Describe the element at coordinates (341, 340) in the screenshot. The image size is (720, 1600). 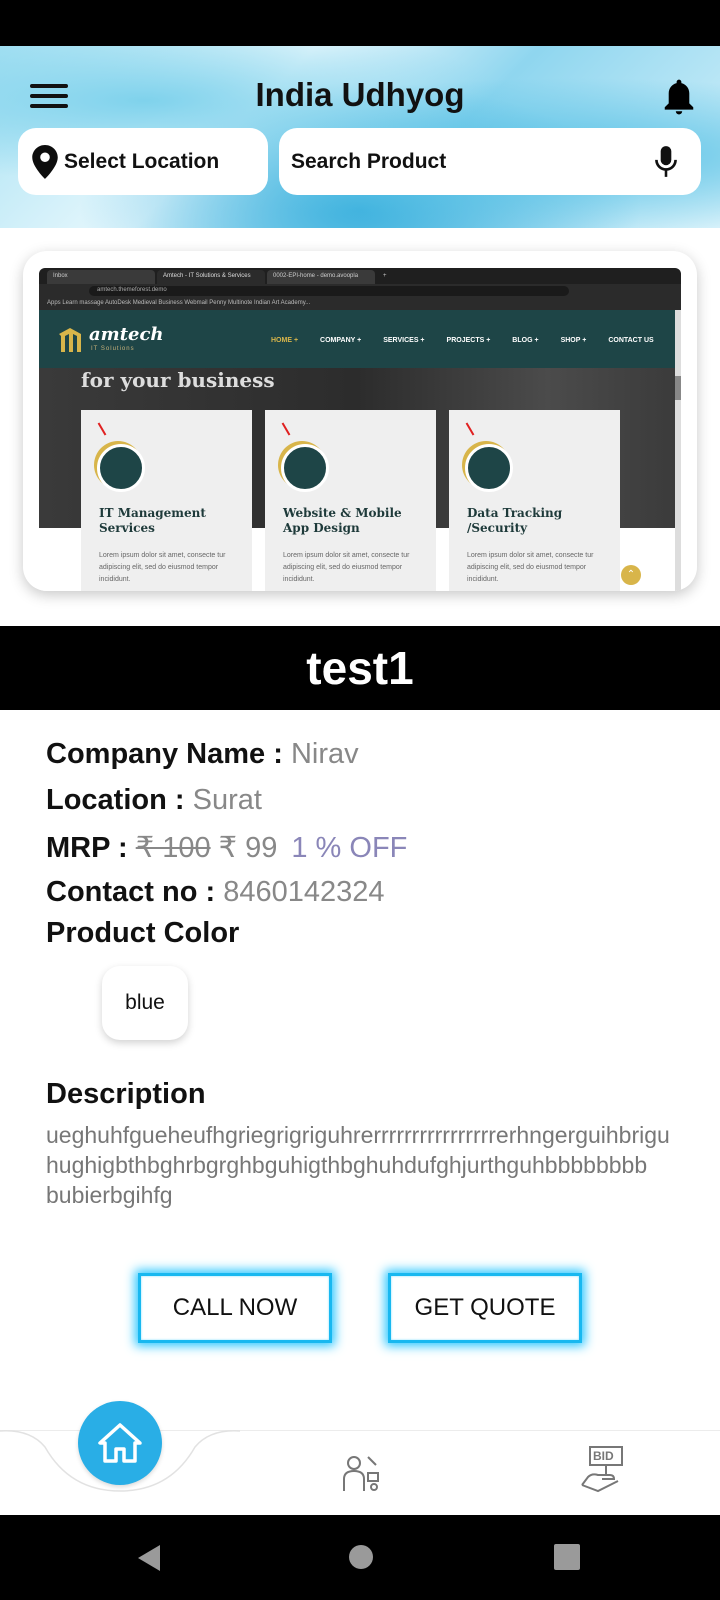
I see `site-menu-item: COMPANY +` at that location.